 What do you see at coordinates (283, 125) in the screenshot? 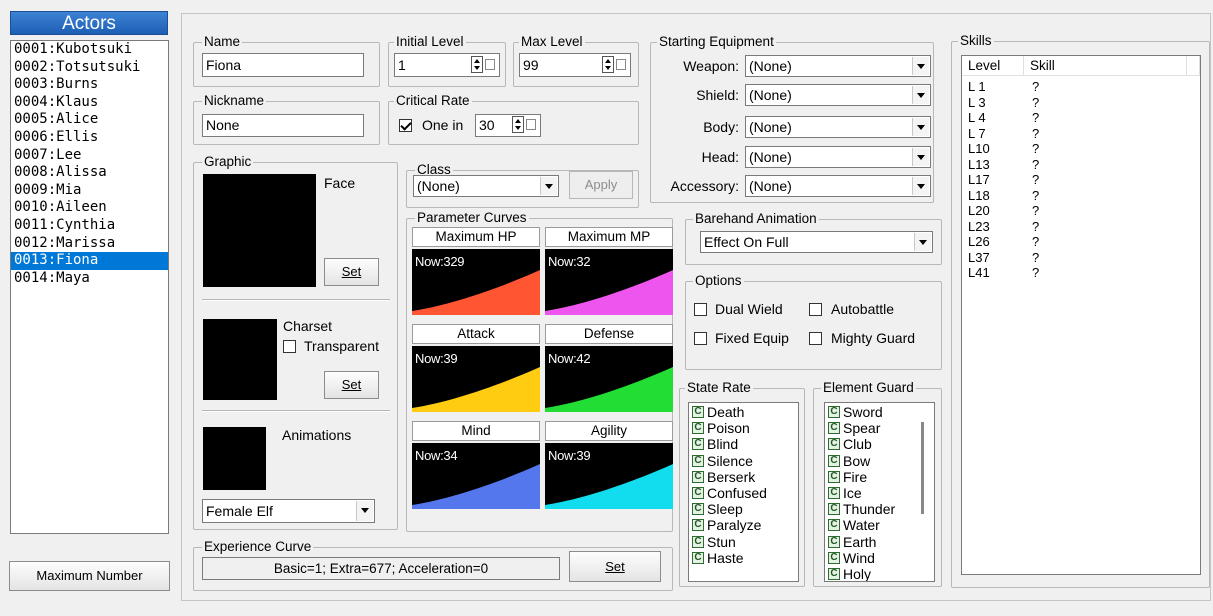
I see `nickname-input: None` at bounding box center [283, 125].